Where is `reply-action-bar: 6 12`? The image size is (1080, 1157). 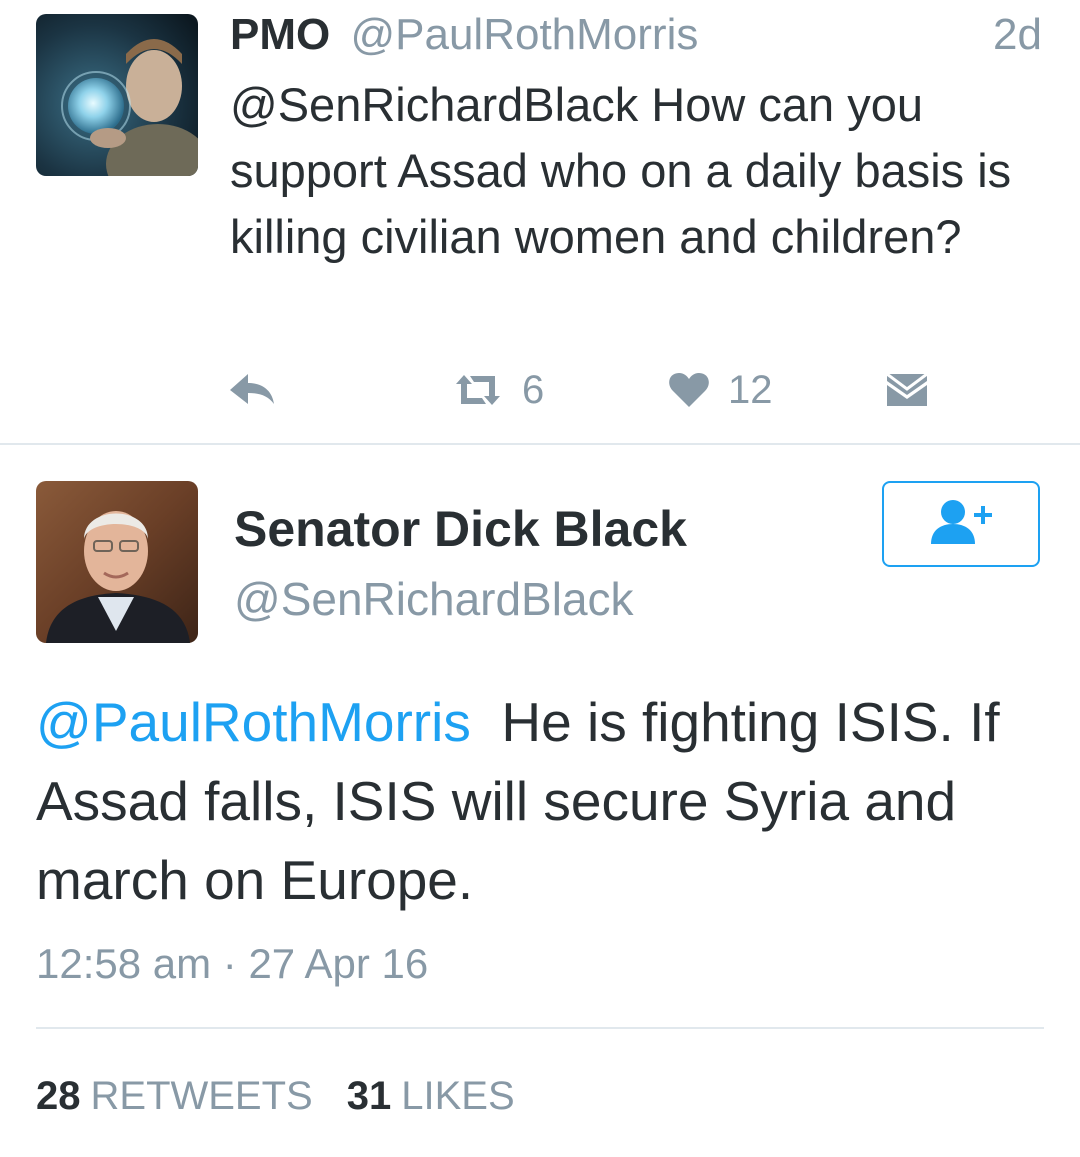 reply-action-bar: 6 12 is located at coordinates (540, 390).